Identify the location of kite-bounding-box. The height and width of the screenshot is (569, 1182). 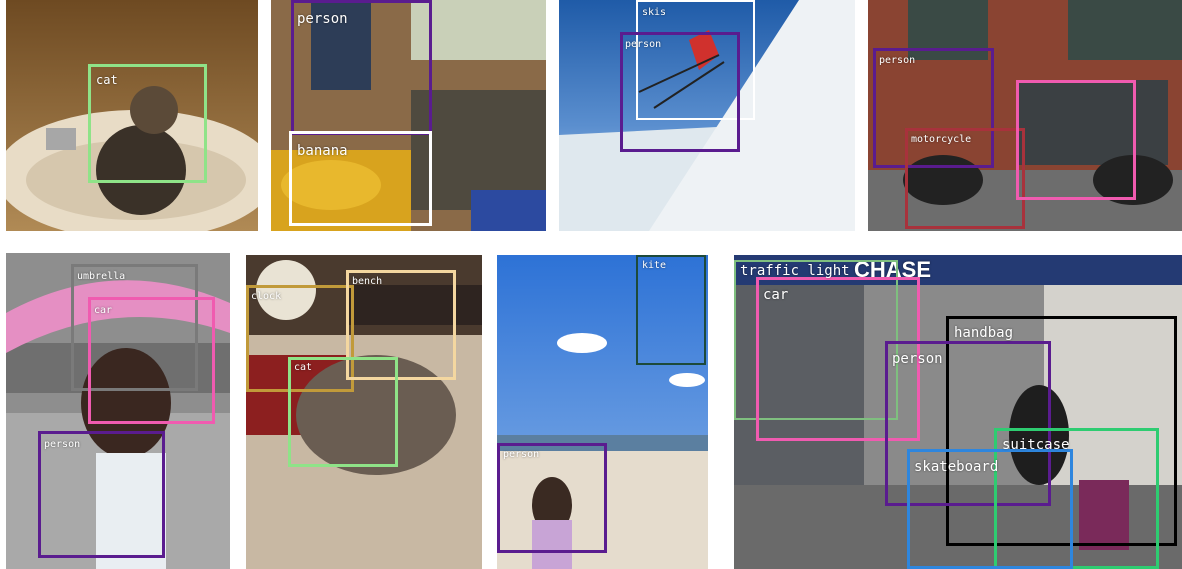
(671, 310).